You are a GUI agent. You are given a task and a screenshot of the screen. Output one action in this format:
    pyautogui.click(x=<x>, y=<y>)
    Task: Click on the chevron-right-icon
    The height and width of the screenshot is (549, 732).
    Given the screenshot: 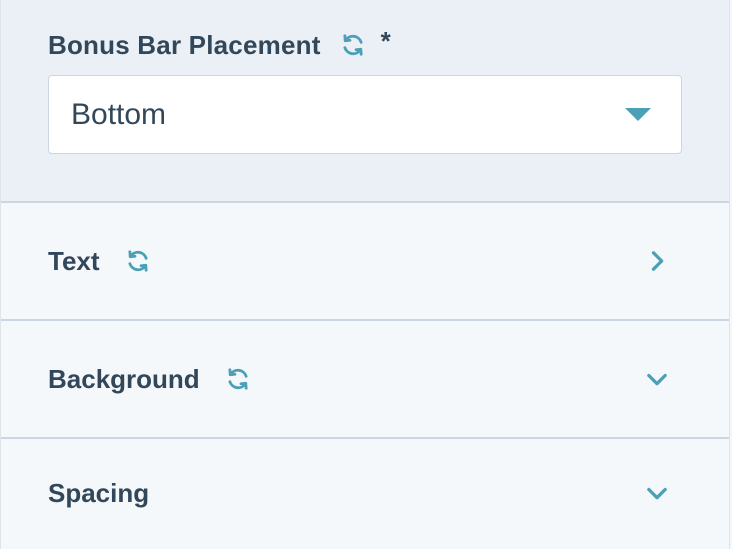 What is the action you would take?
    pyautogui.click(x=657, y=261)
    